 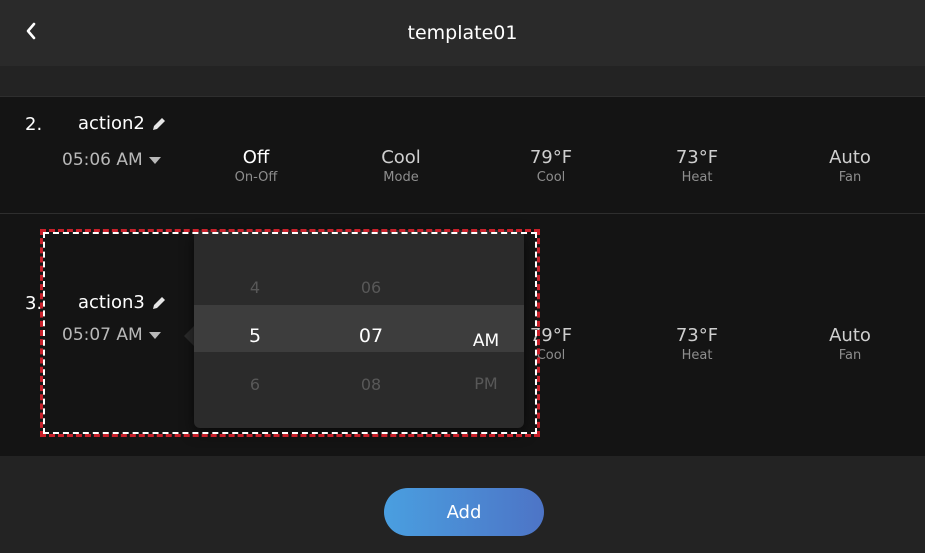 I want to click on setting-on-off: Off On-Off, so click(x=256, y=166).